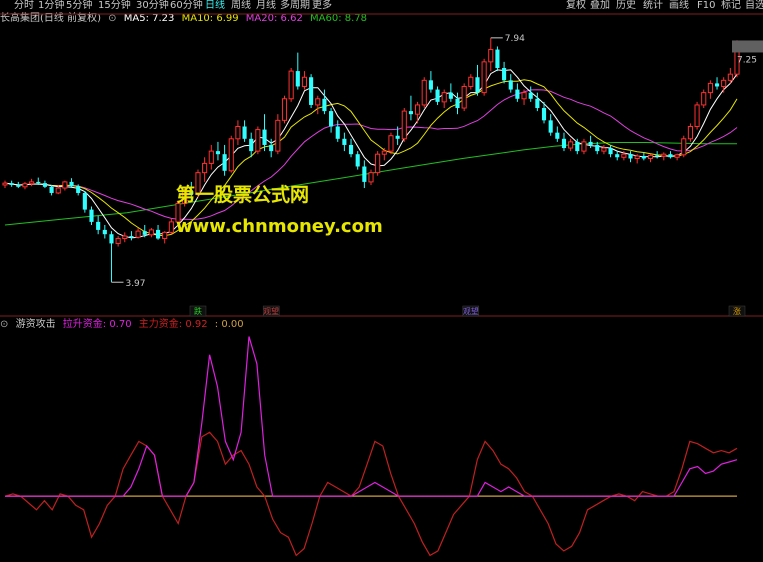 This screenshot has width=763, height=562. I want to click on last-price-box, so click(747, 46).